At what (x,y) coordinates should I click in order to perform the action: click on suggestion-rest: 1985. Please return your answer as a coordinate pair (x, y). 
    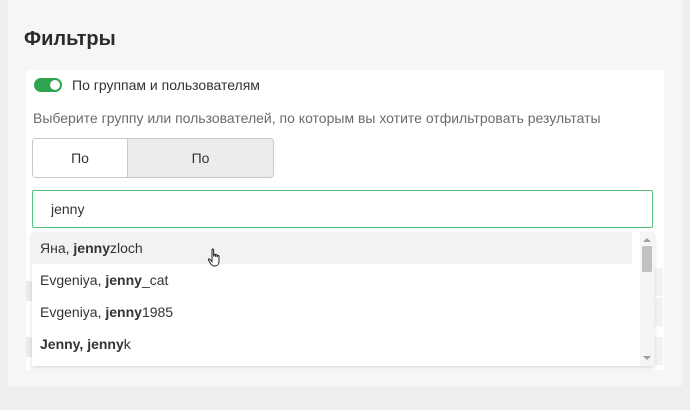
    Looking at the image, I should click on (157, 312).